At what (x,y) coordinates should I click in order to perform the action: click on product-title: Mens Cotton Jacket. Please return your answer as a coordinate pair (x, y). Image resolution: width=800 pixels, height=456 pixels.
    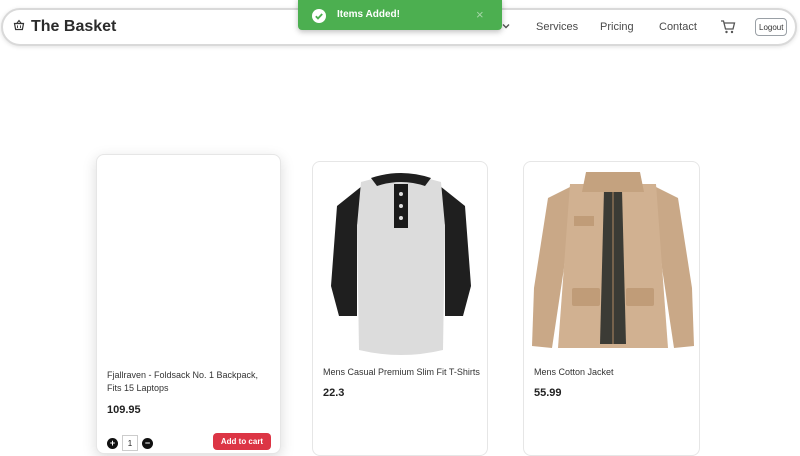
    Looking at the image, I should click on (574, 372).